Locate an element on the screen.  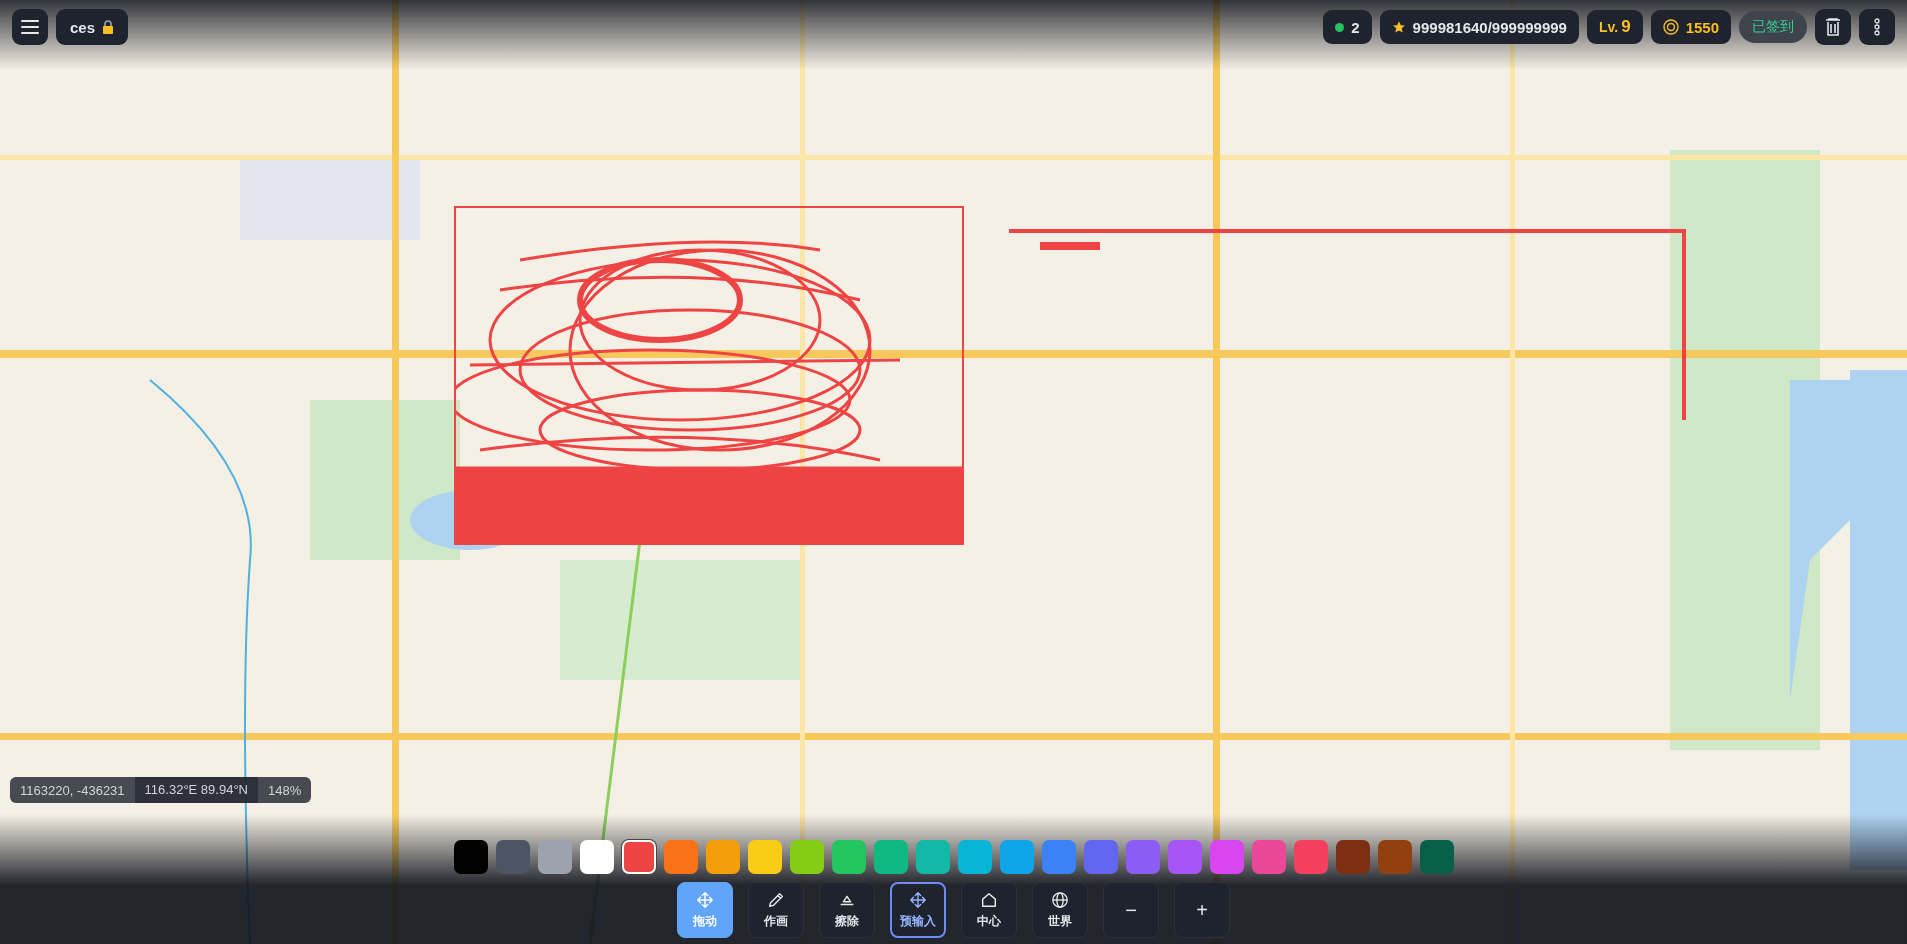
center-button: 中心 is located at coordinates (989, 910).